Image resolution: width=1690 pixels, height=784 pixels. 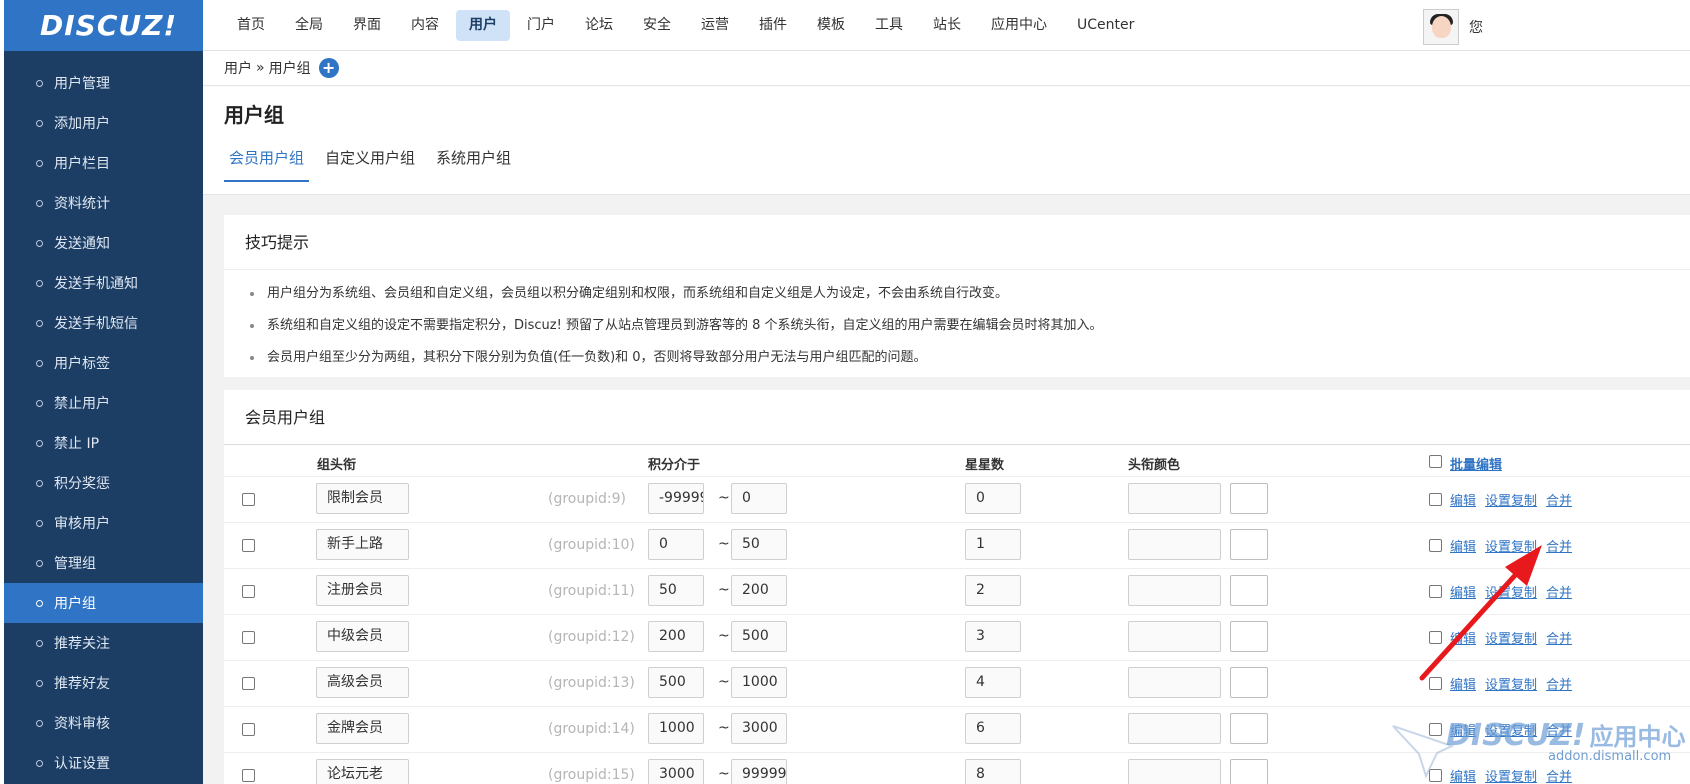 I want to click on credits-high-input: 0, so click(x=759, y=498).